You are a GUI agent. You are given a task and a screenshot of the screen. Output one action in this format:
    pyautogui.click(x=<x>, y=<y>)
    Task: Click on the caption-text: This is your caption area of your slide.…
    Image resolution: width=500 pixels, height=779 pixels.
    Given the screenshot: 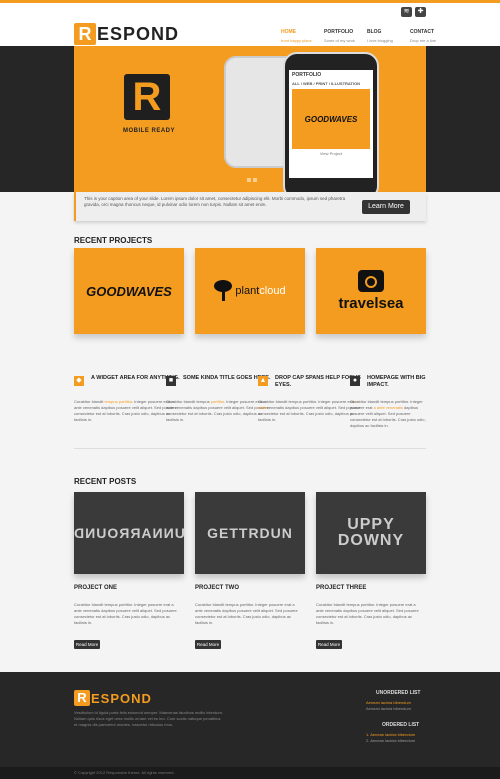 What is the action you would take?
    pyautogui.click(x=215, y=201)
    